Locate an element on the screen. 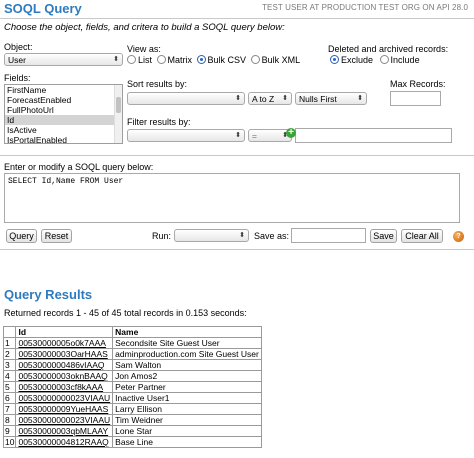 The image size is (474, 458). help-icon: ? is located at coordinates (458, 236).